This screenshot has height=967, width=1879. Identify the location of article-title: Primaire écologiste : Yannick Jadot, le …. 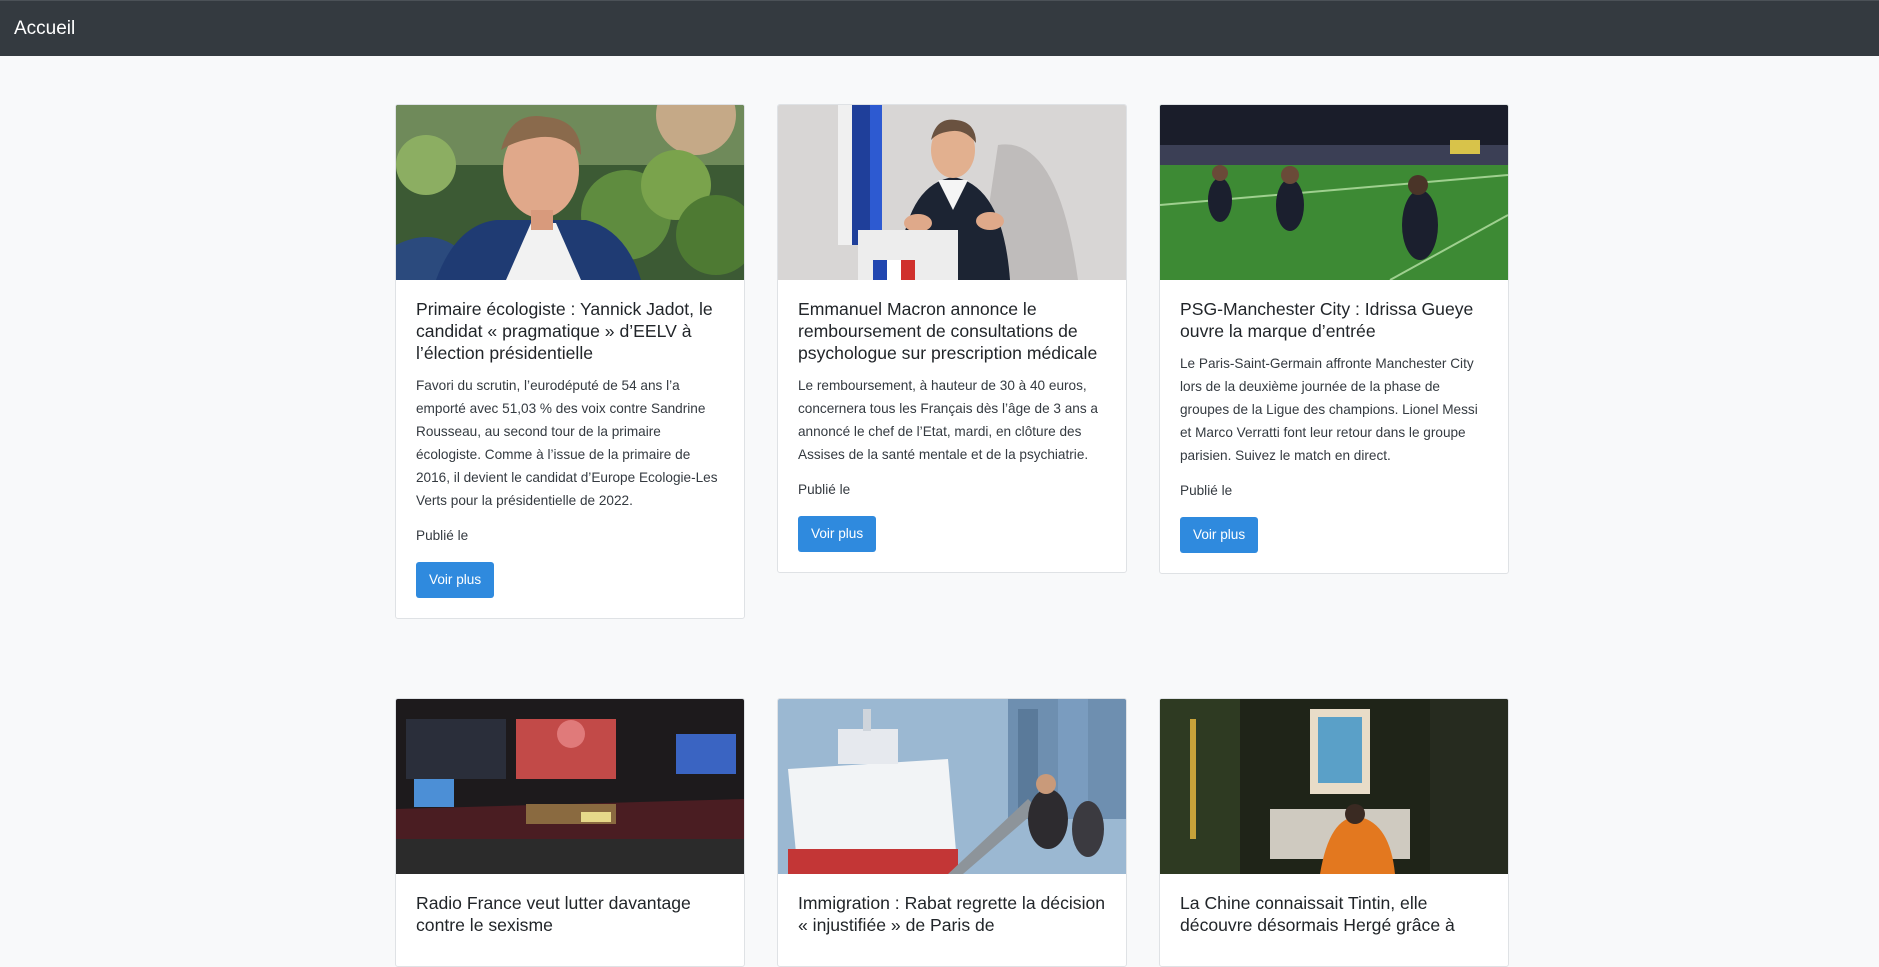
(570, 331).